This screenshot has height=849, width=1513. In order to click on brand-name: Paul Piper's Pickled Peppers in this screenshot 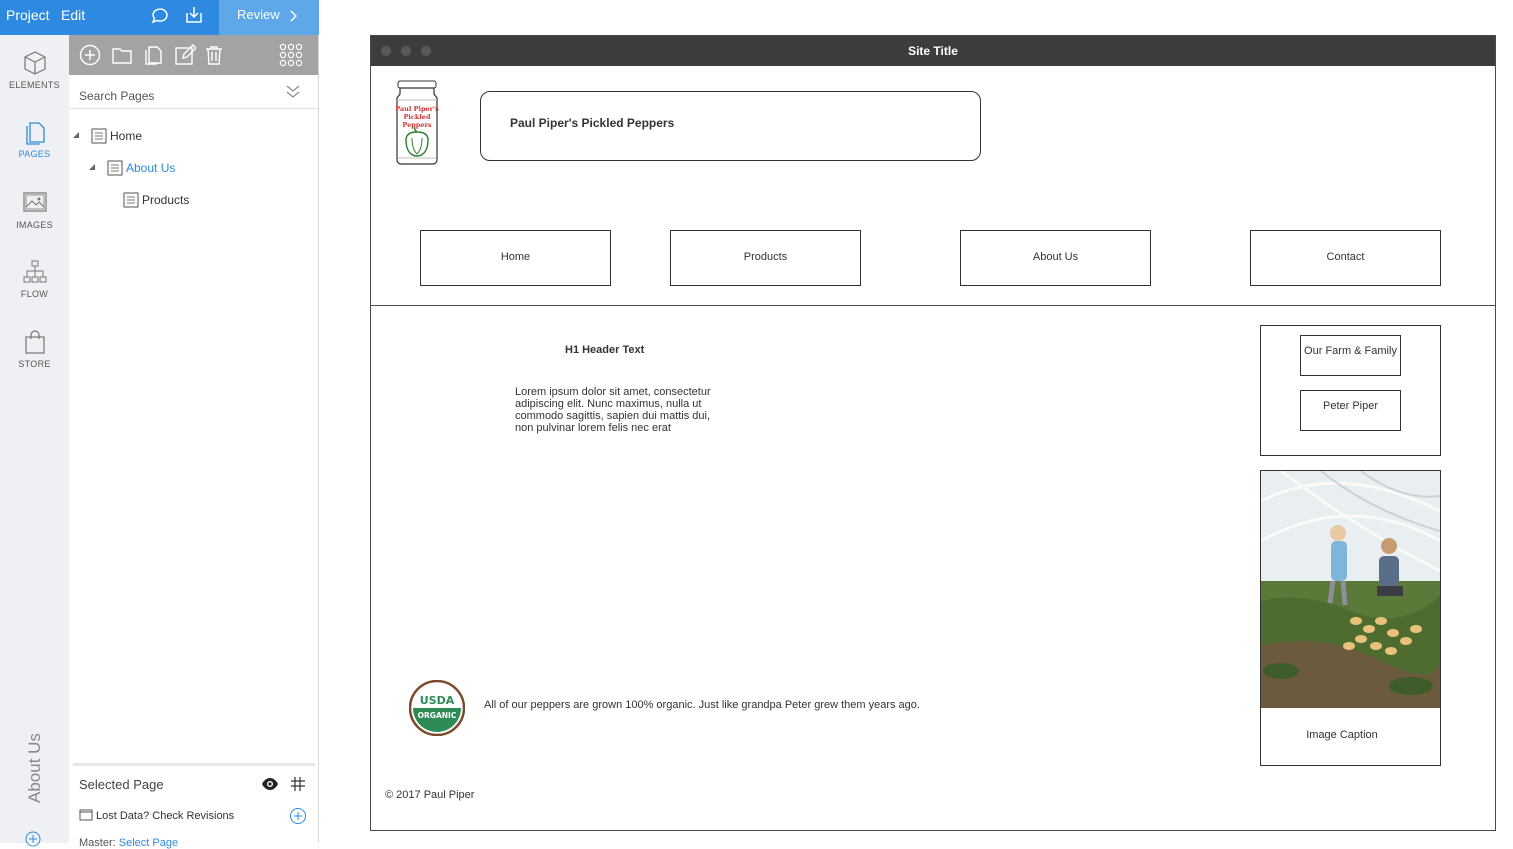, I will do `click(592, 123)`.